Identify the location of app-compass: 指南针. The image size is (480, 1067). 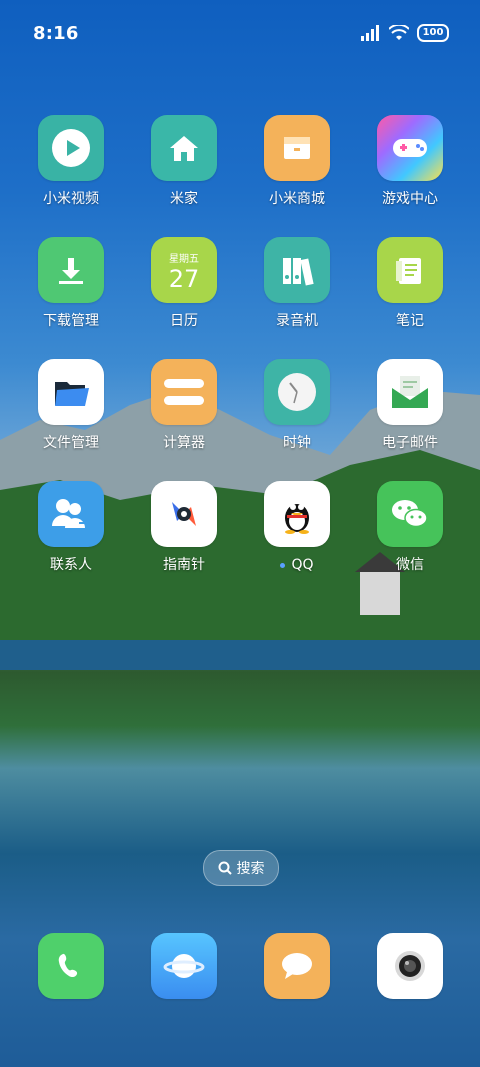
(184, 527).